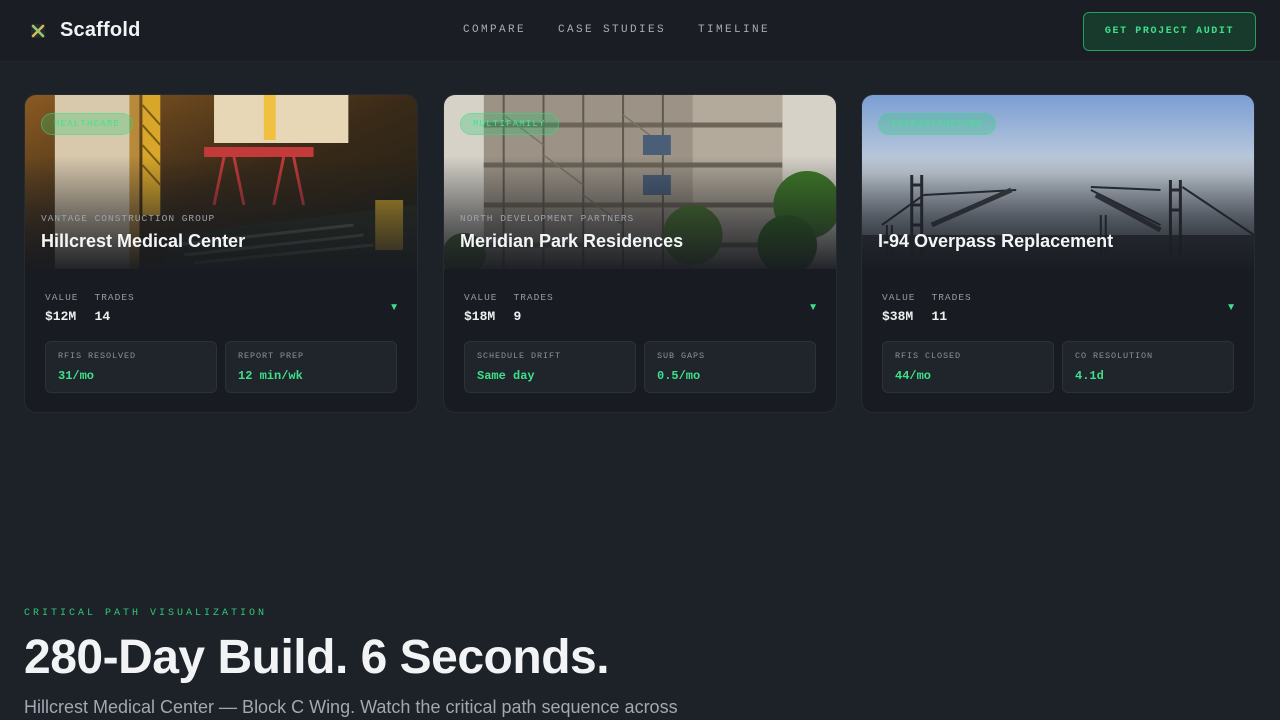 This screenshot has width=1280, height=720. What do you see at coordinates (317, 657) in the screenshot?
I see `section-headline: 280-Day Build. 6 Seconds.` at bounding box center [317, 657].